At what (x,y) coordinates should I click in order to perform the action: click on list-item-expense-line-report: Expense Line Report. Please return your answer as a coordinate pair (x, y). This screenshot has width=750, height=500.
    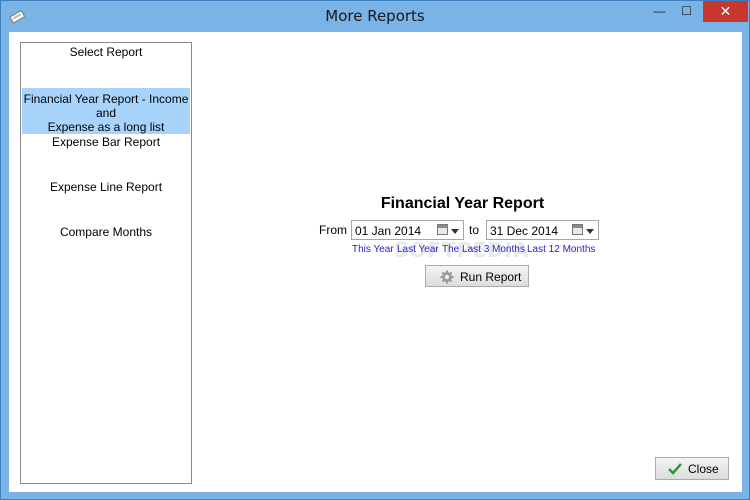
    Looking at the image, I should click on (106, 187).